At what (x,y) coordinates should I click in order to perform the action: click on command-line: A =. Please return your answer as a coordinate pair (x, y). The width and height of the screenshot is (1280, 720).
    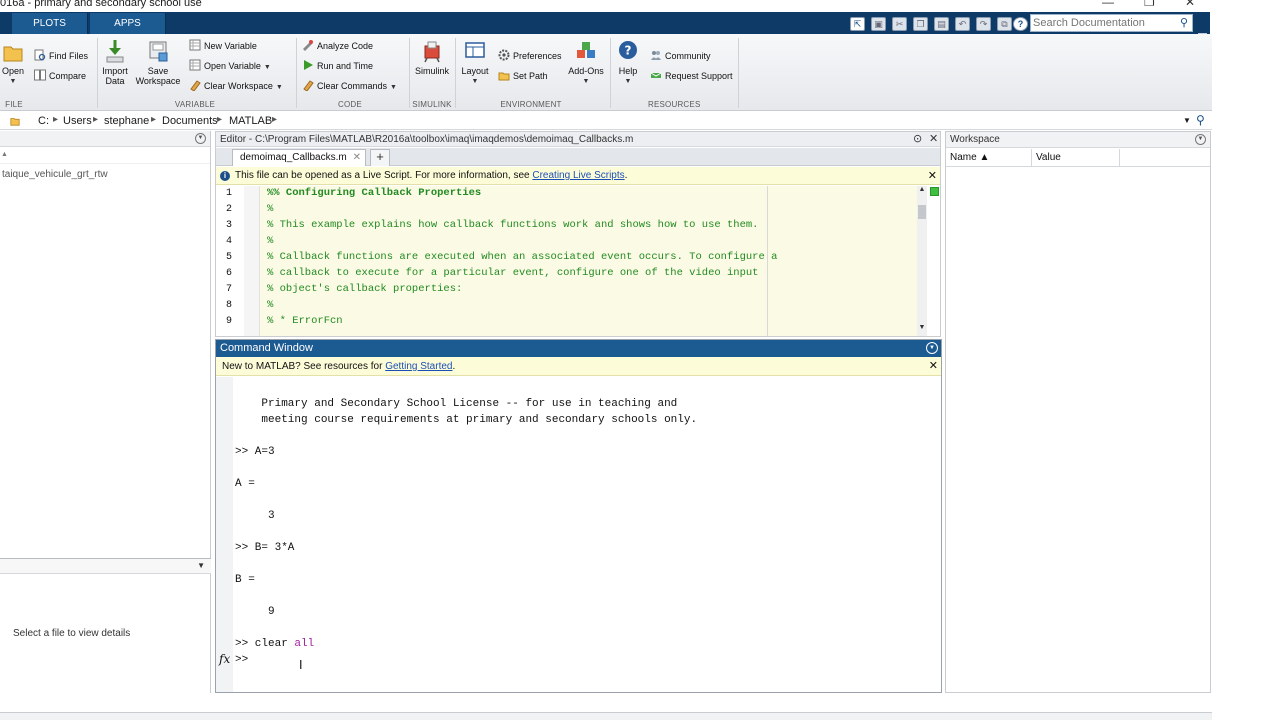
    Looking at the image, I should click on (245, 484).